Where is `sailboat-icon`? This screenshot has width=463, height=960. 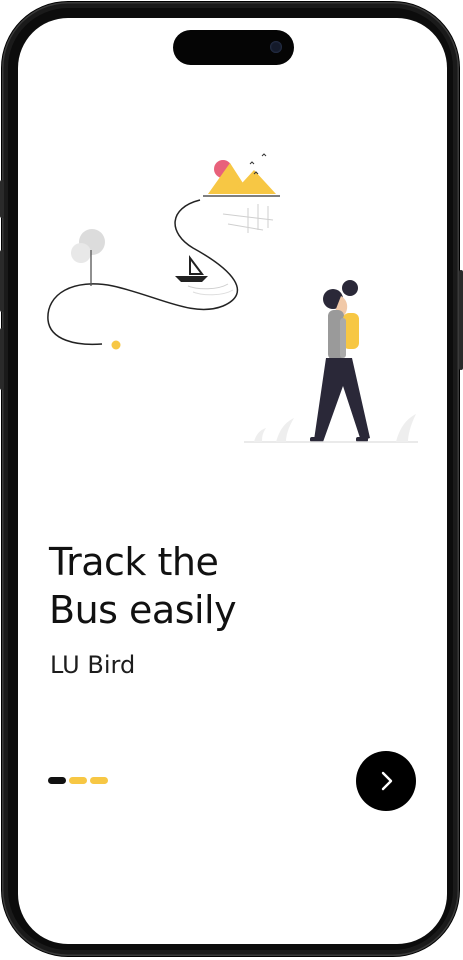 sailboat-icon is located at coordinates (204, 275).